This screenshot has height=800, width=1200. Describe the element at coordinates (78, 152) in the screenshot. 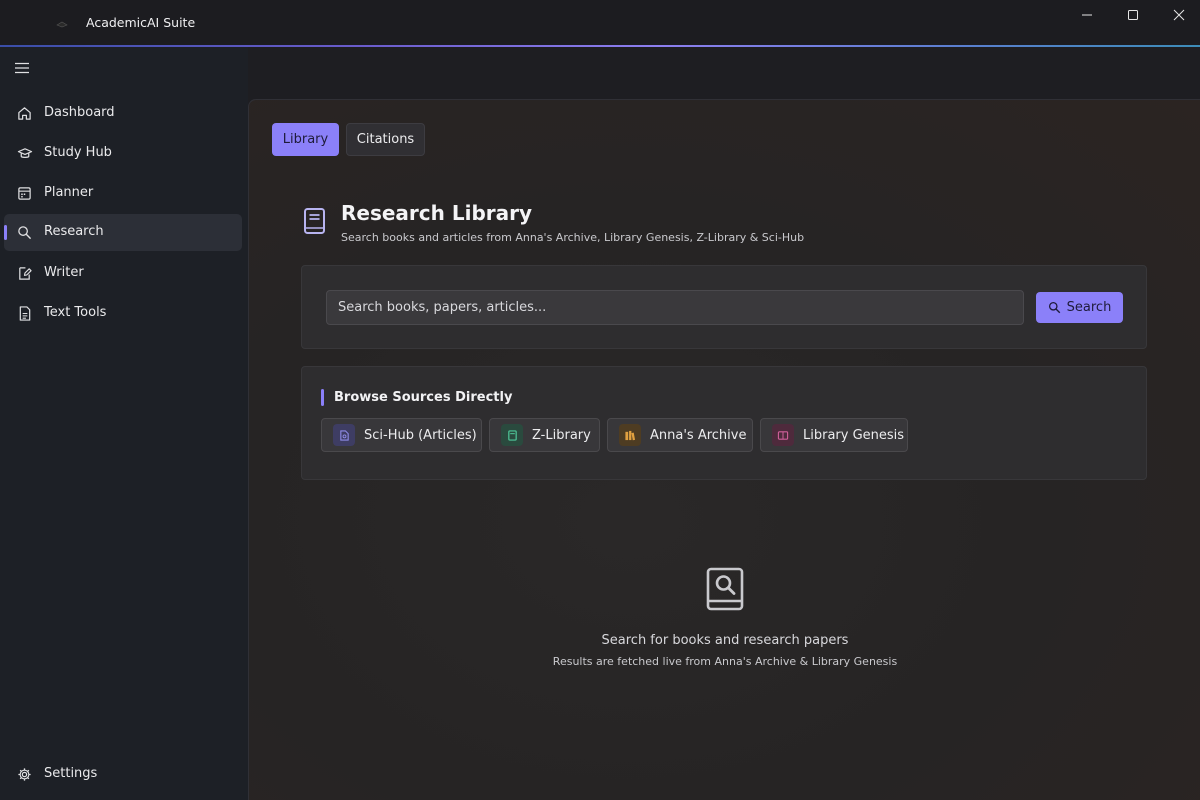

I see `sidebar-item-label: Study Hub` at that location.